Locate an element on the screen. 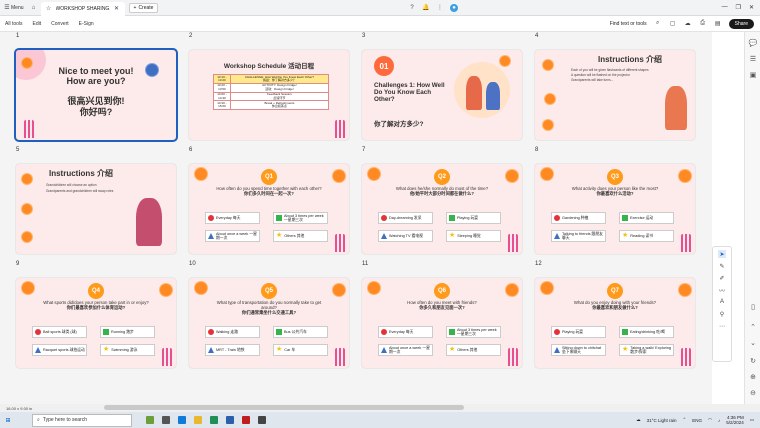 The height and width of the screenshot is (428, 760). stamp-icon: ⚲ is located at coordinates (722, 314).